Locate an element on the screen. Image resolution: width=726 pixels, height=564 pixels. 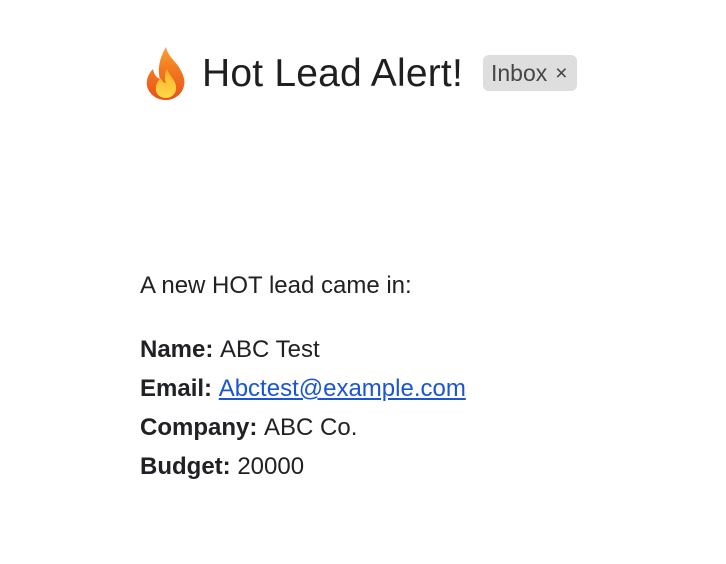
lead-field-email: Email: Abctest@example.com is located at coordinates (303, 388).